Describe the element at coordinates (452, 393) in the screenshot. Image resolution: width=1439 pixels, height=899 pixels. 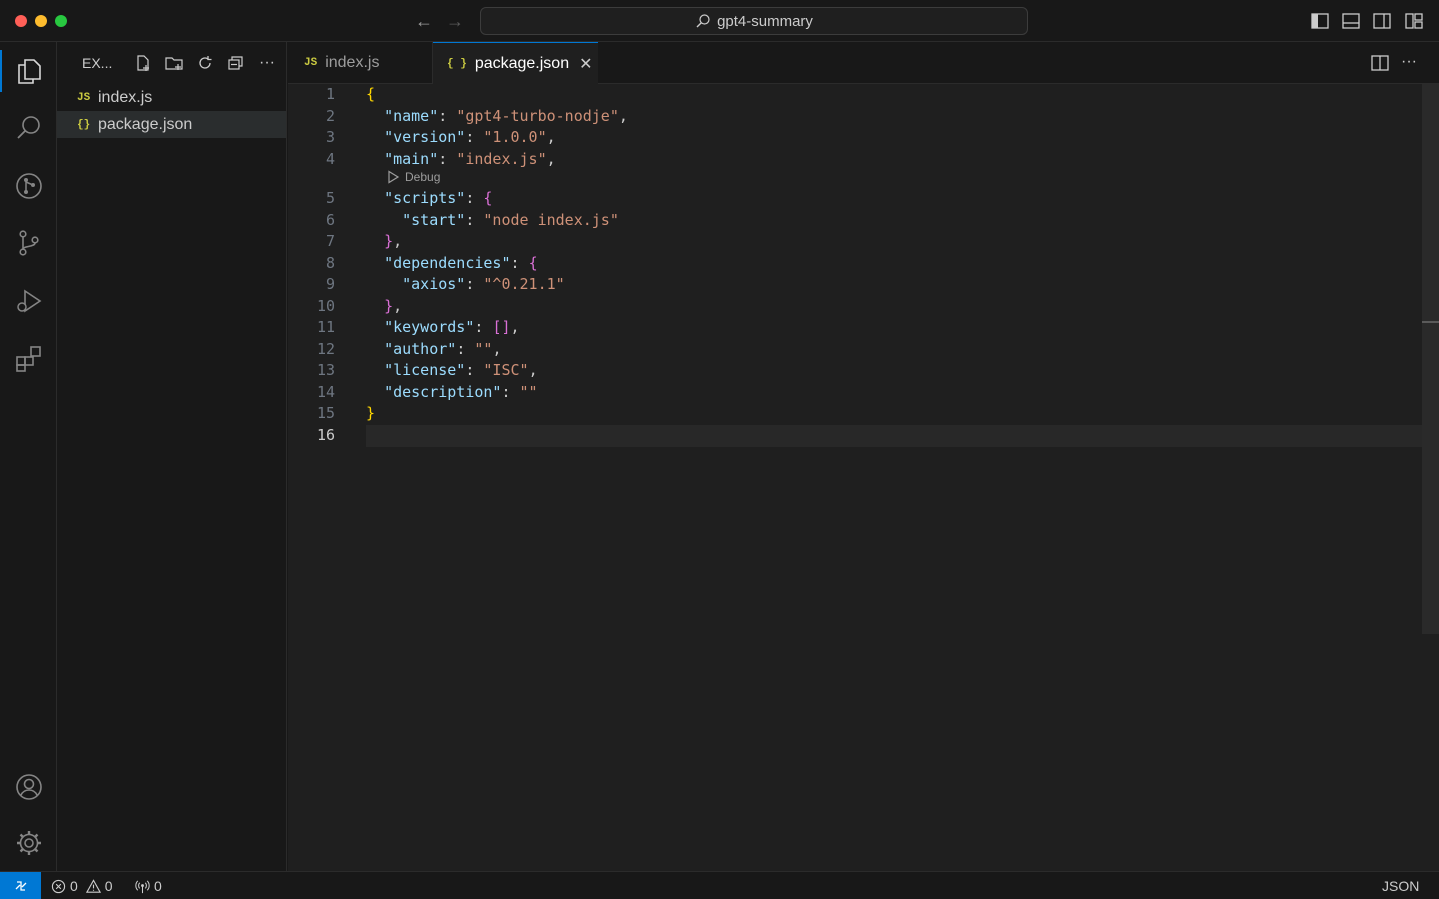
I see `code-text: "description": ""` at that location.